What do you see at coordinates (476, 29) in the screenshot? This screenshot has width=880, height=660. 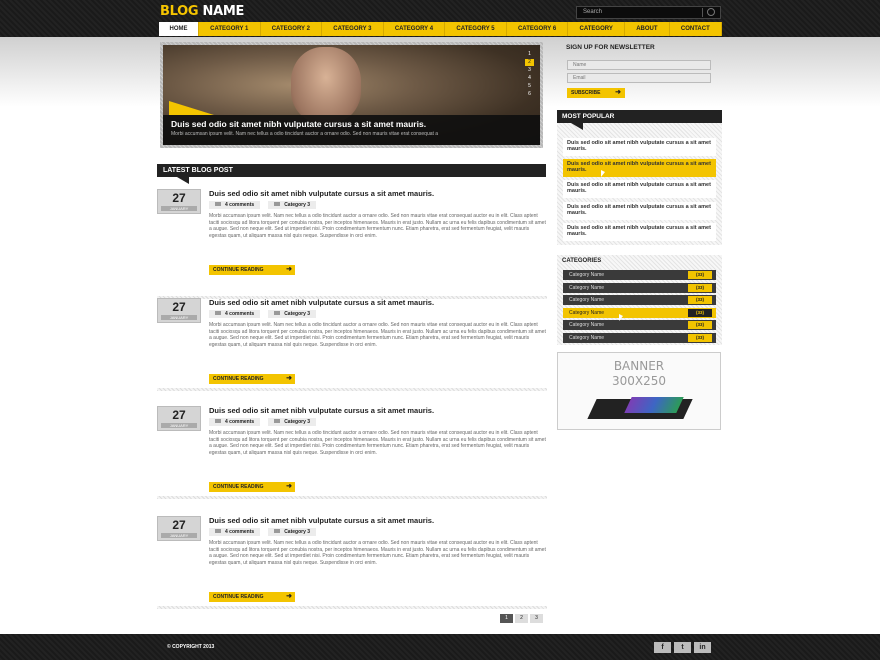 I see `nav-category-5: CATEGORY 5` at bounding box center [476, 29].